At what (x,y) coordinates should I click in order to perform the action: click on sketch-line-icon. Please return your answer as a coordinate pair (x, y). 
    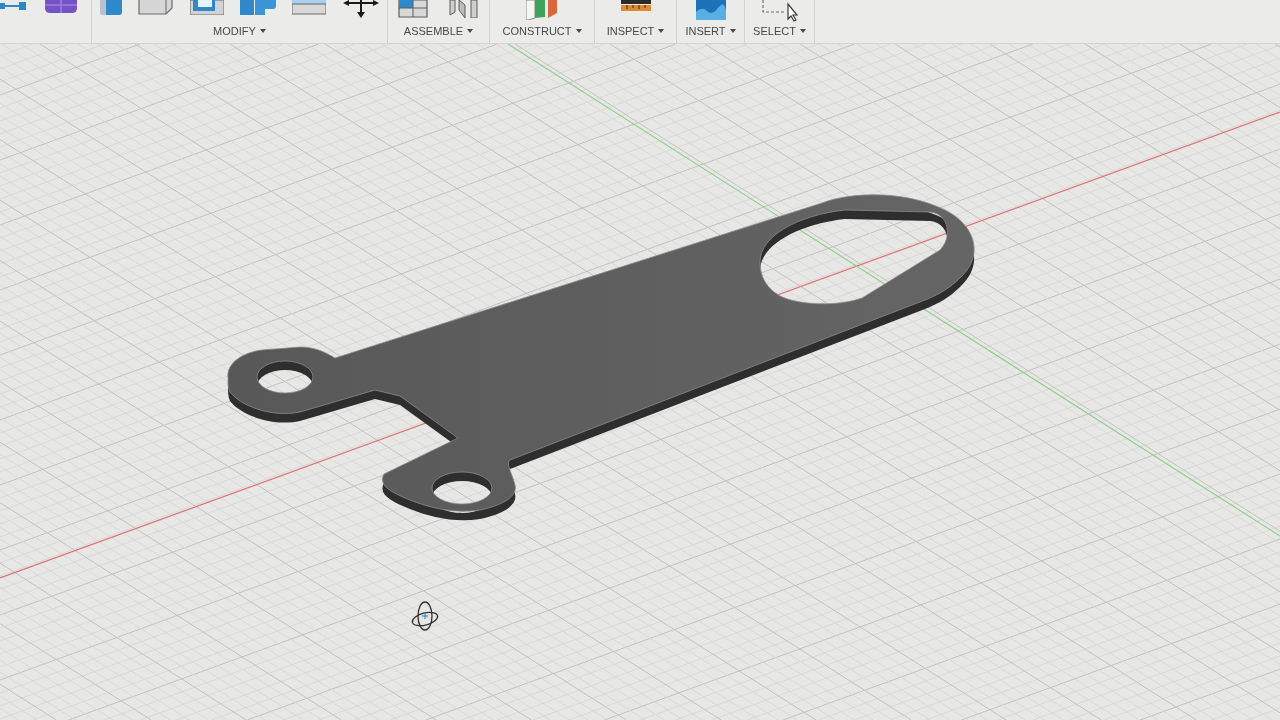
    Looking at the image, I should click on (13, 6).